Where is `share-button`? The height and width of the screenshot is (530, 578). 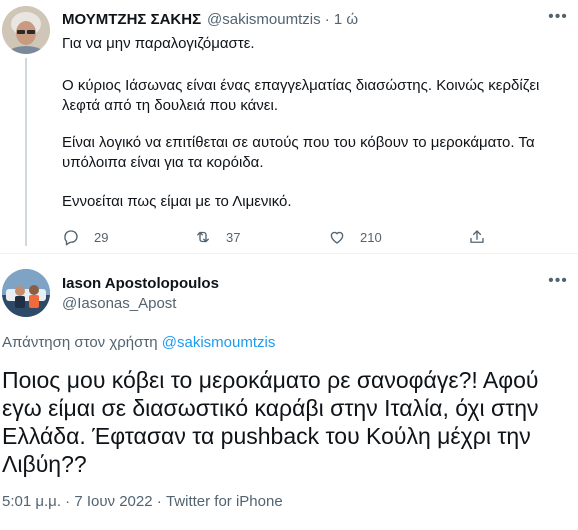 share-button is located at coordinates (477, 237).